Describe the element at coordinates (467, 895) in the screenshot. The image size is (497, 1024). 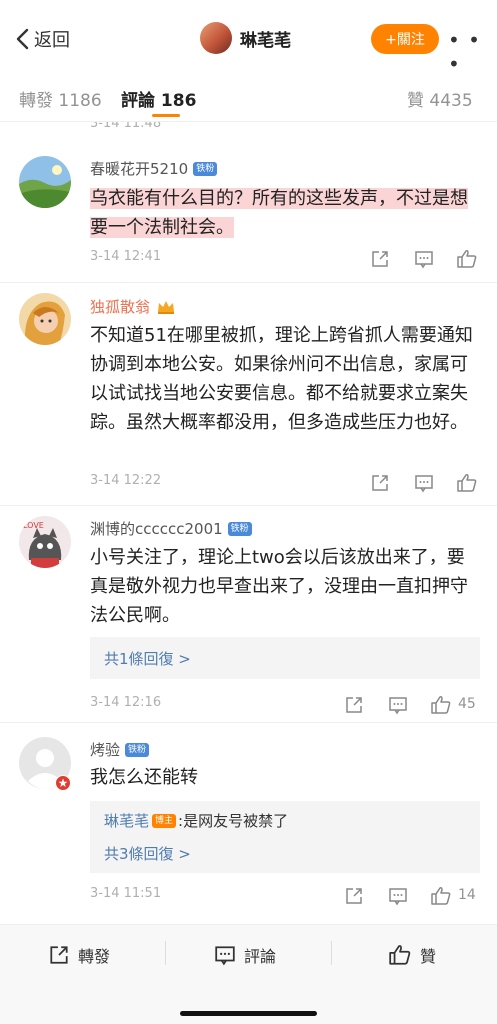
I see `like-count: 14` at that location.